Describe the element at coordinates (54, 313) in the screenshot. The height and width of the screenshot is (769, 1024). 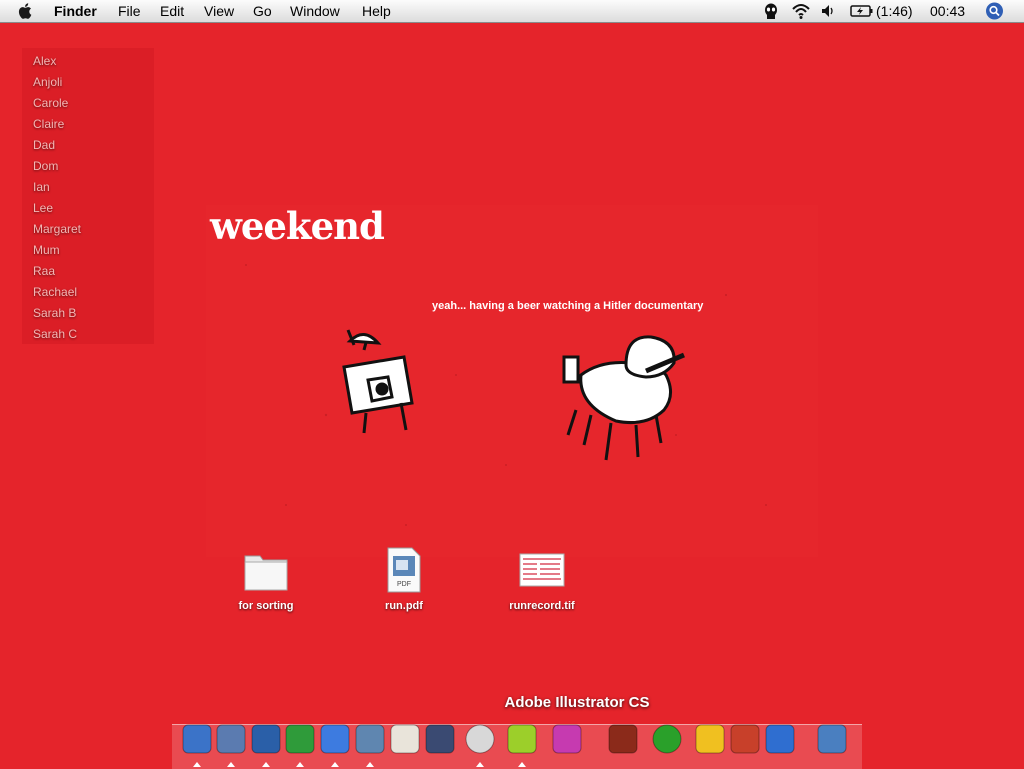
I see `name-item: Sarah B` at that location.